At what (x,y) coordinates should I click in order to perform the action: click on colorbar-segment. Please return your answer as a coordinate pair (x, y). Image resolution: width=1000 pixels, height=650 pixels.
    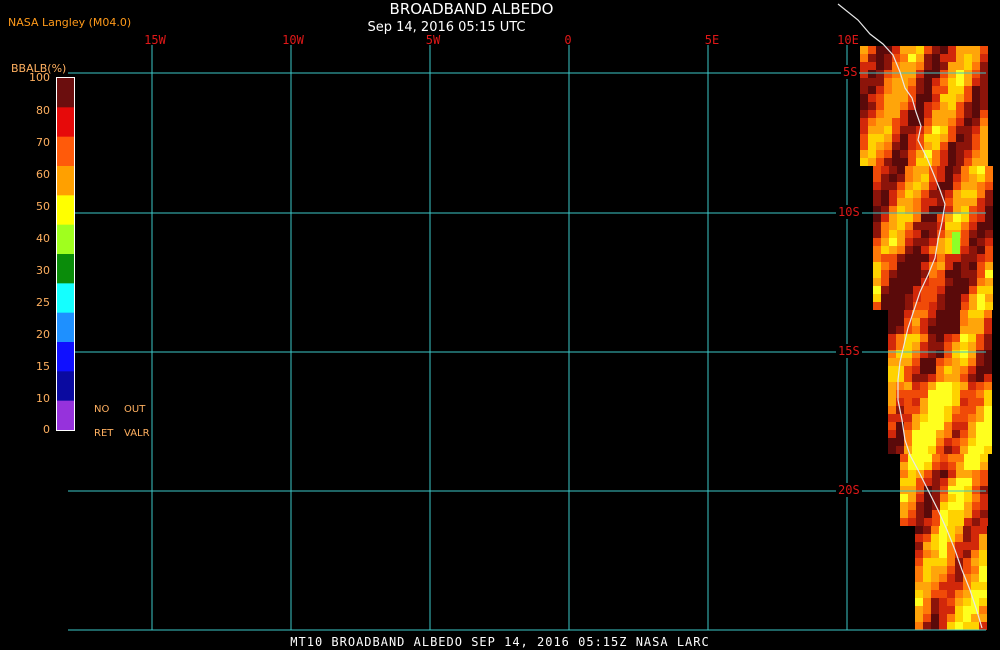
    Looking at the image, I should click on (65, 269).